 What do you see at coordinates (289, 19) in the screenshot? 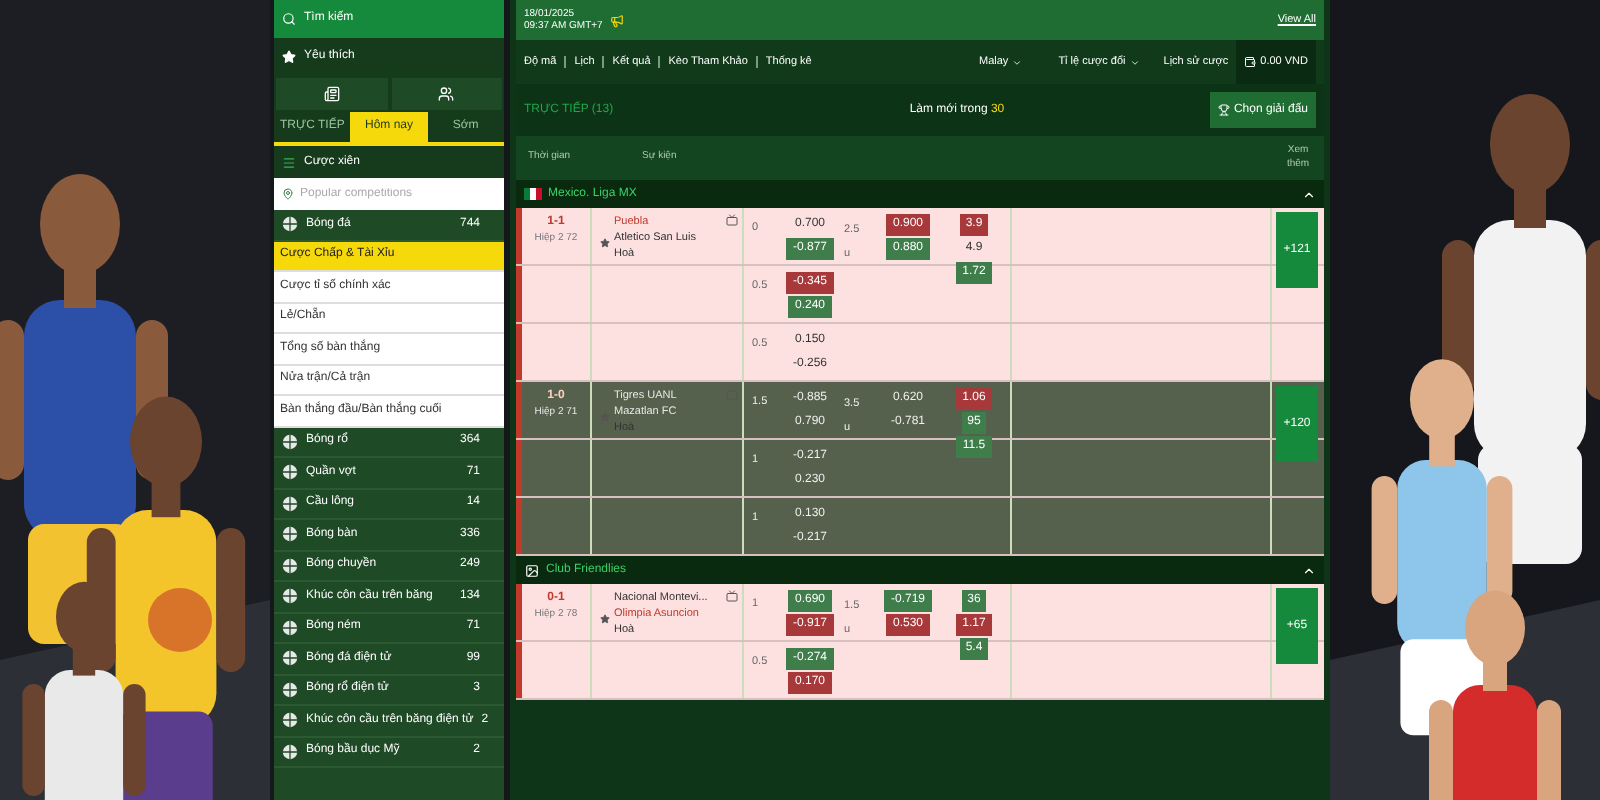
I see `search-icon` at bounding box center [289, 19].